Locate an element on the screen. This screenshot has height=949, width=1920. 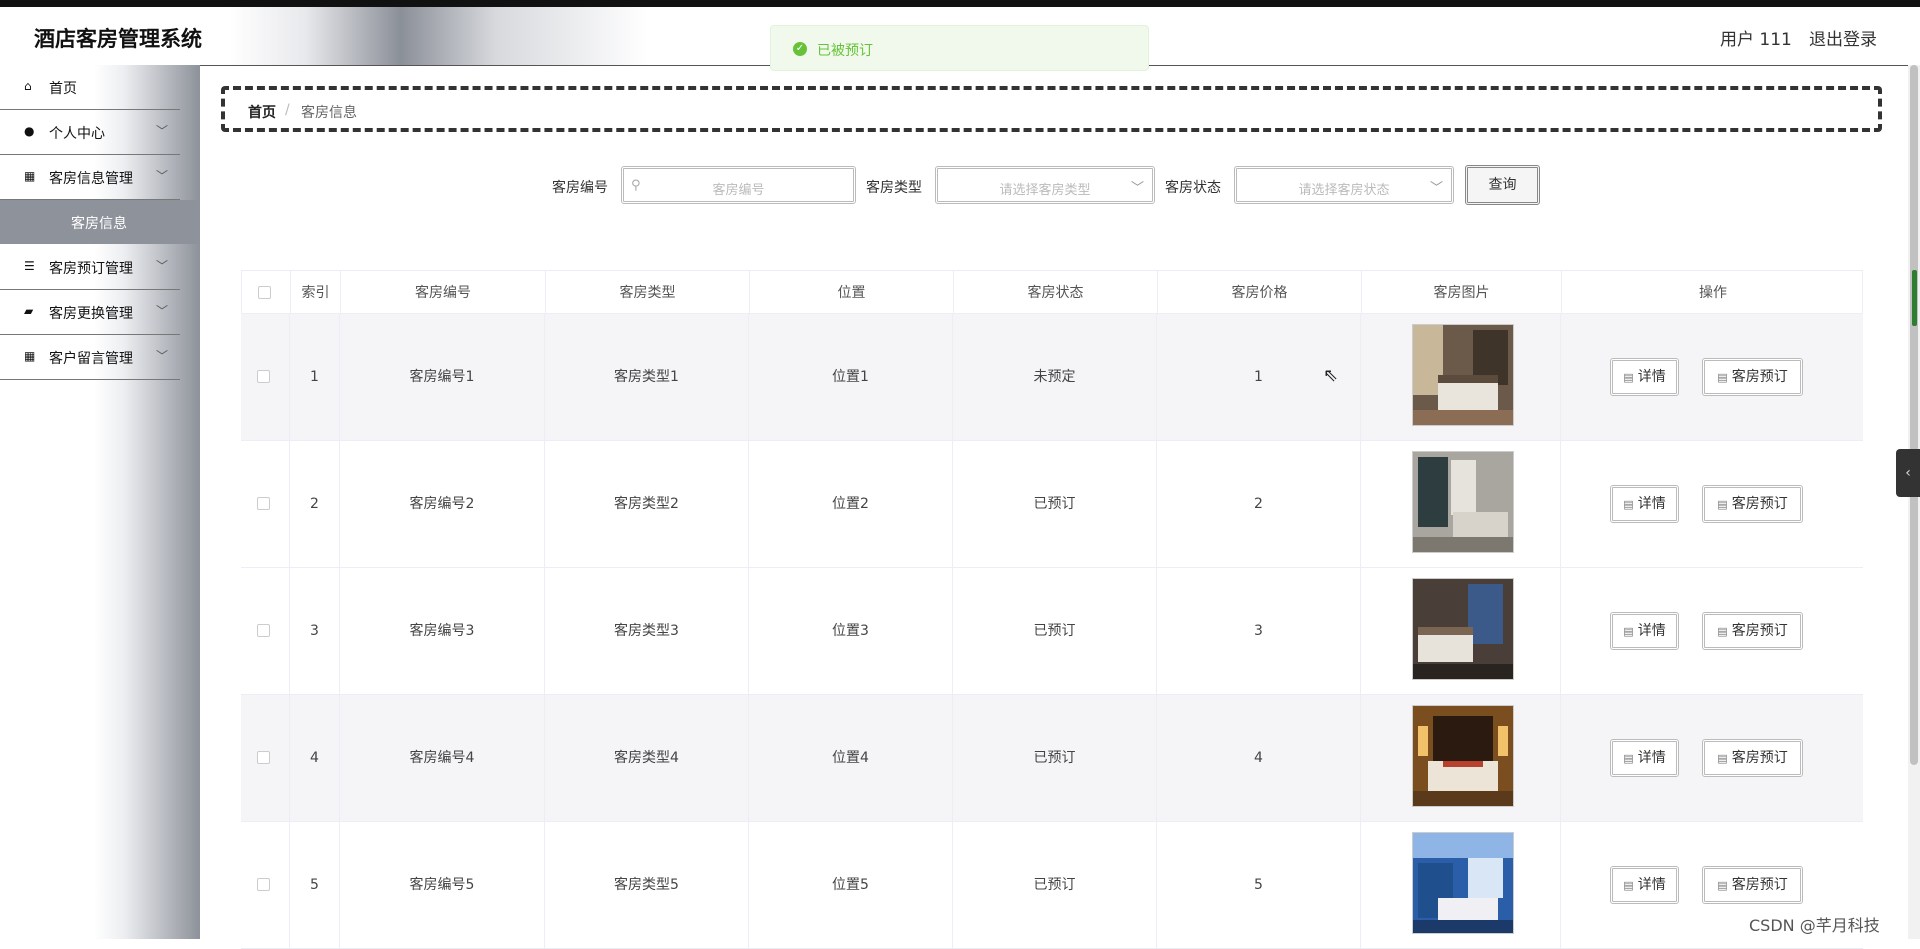
scroll-indicator is located at coordinates (1914, 298).